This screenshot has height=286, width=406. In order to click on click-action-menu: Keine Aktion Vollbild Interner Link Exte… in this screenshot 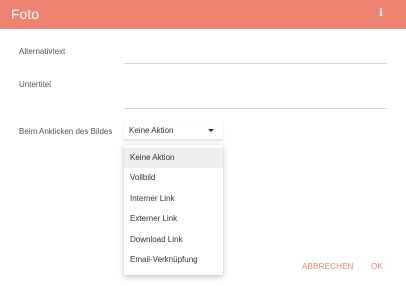, I will do `click(173, 210)`.